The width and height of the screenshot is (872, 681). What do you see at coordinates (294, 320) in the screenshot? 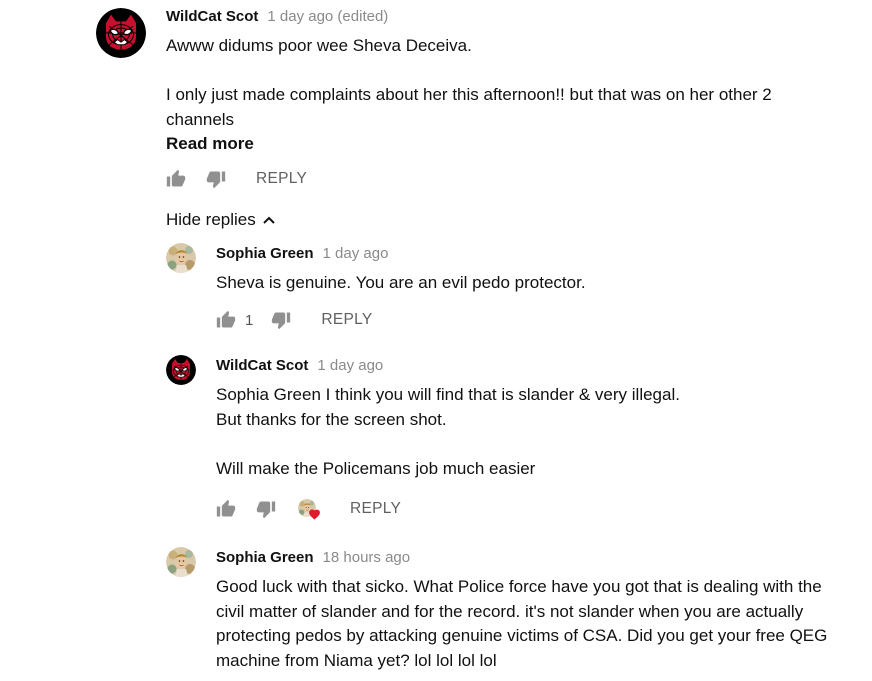
I see `reply-actions: 1 REPLY` at bounding box center [294, 320].